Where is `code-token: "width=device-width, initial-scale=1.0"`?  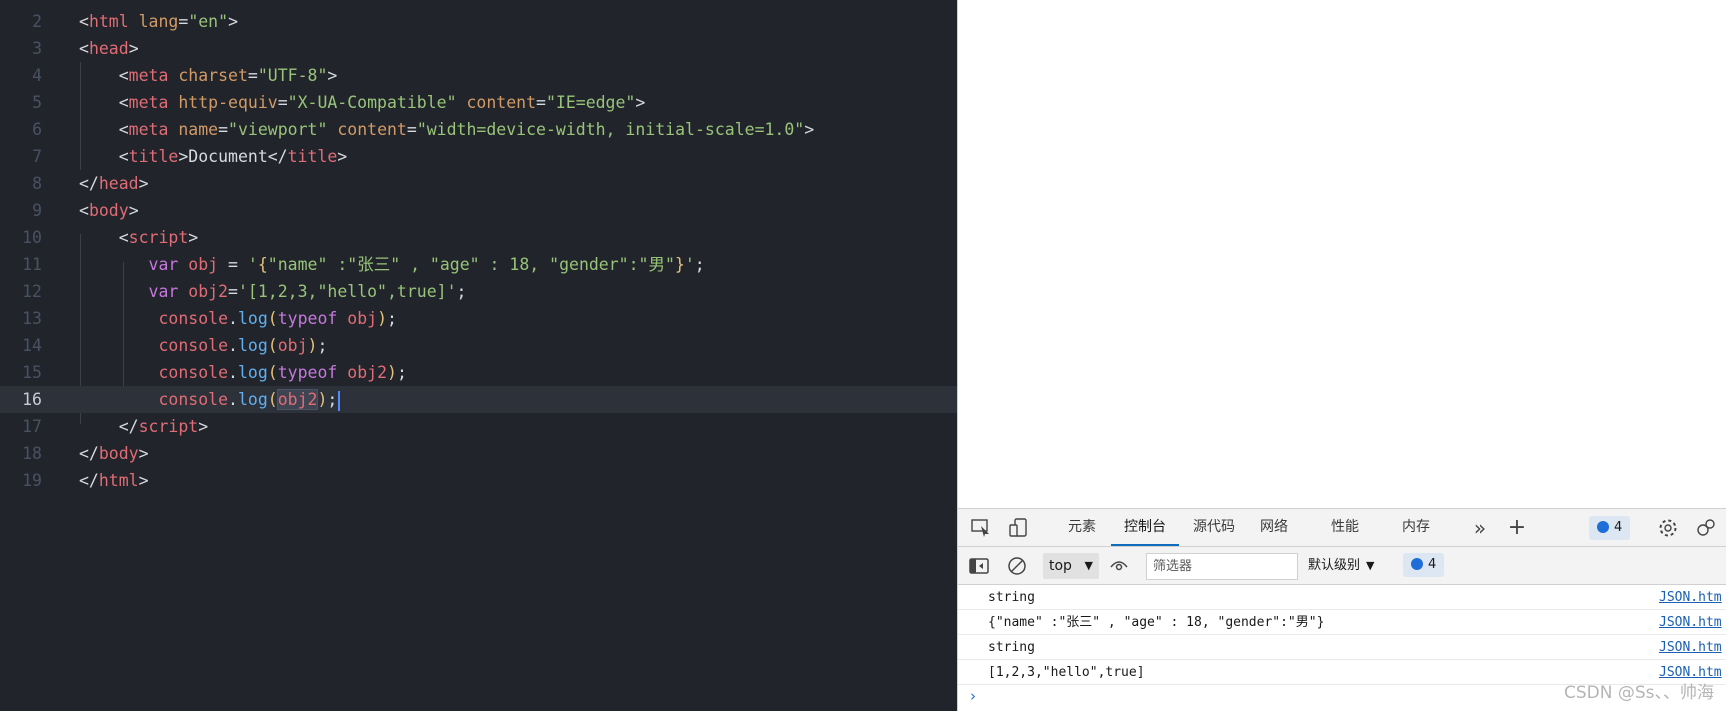 code-token: "width=device-width, initial-scale=1.0" is located at coordinates (610, 129).